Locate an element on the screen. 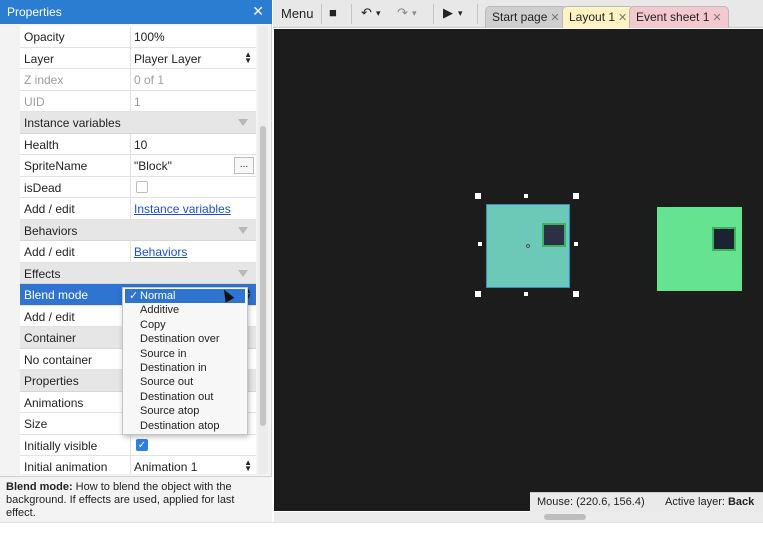 This screenshot has width=763, height=541. initial-animation-select: Animation 1 ▲ ▼ is located at coordinates (193, 465).